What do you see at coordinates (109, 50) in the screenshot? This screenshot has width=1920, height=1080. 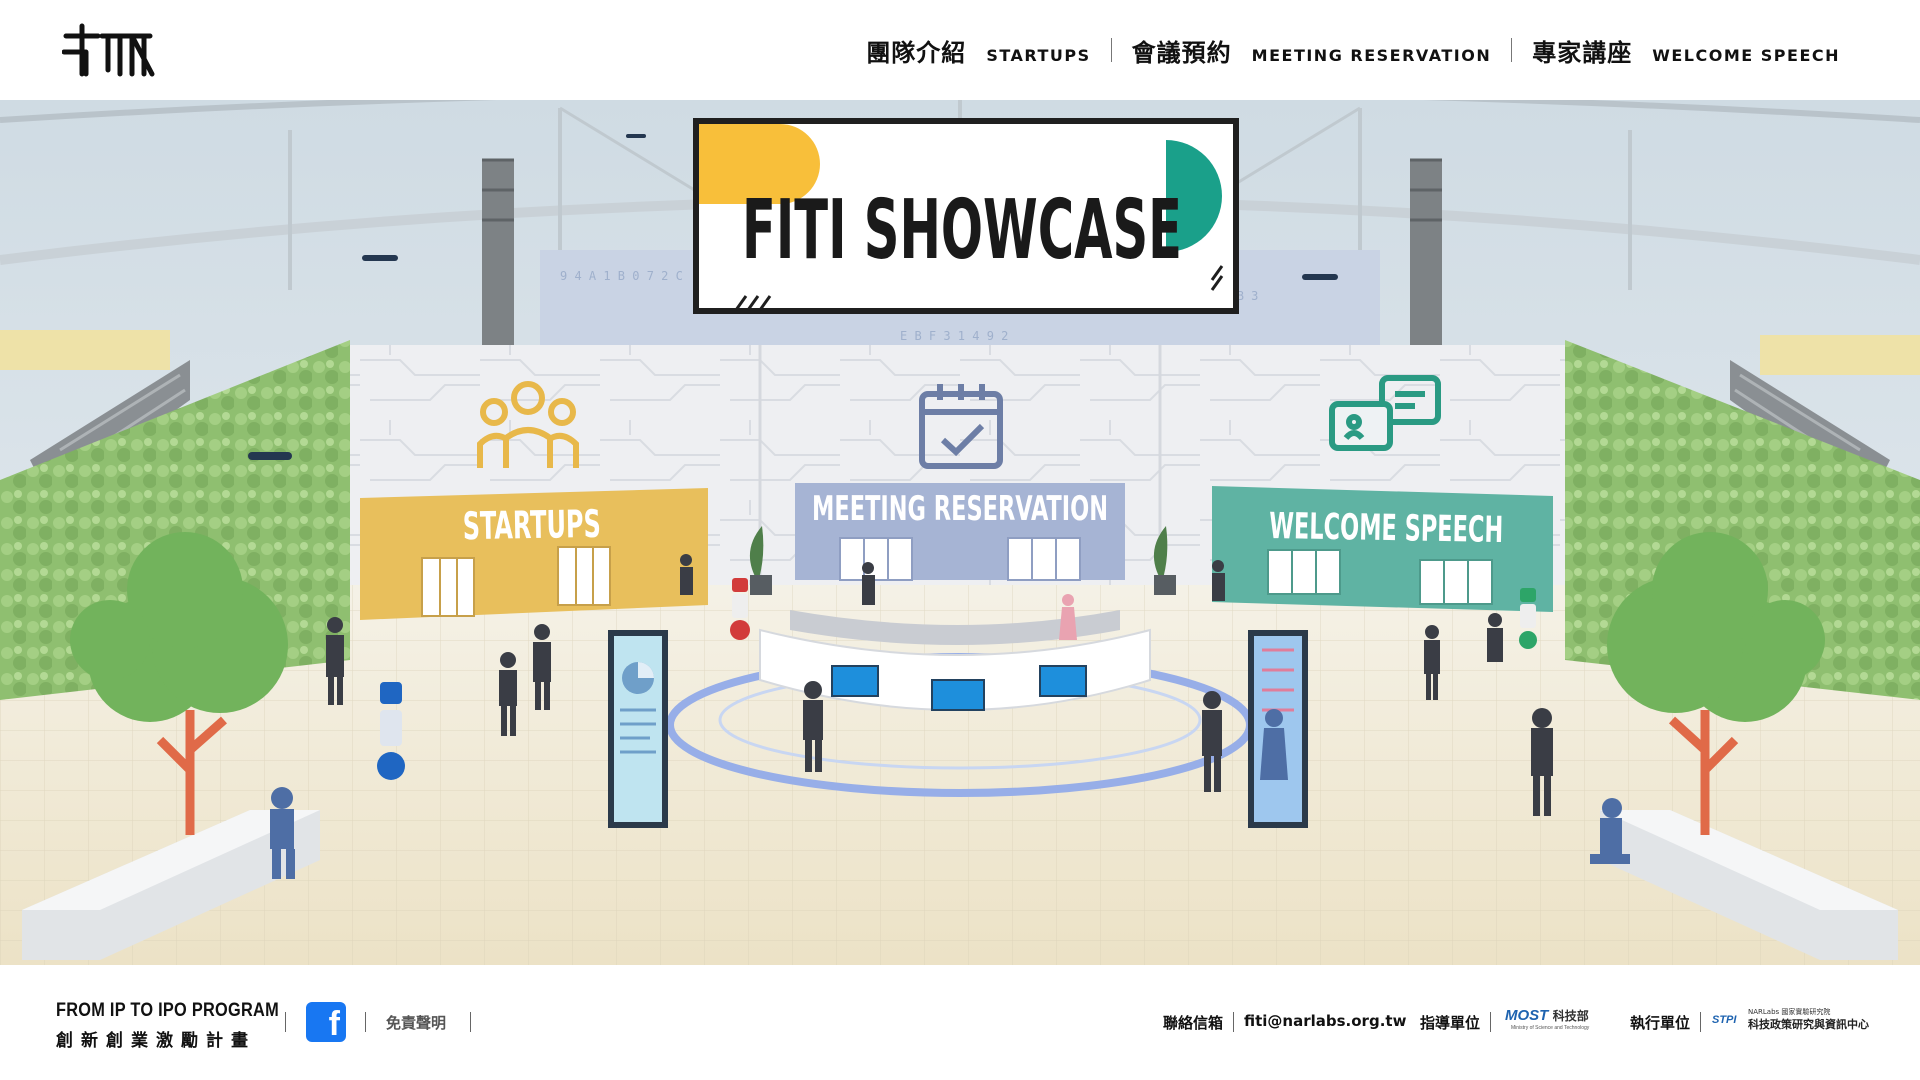 I see `fiti-logo` at bounding box center [109, 50].